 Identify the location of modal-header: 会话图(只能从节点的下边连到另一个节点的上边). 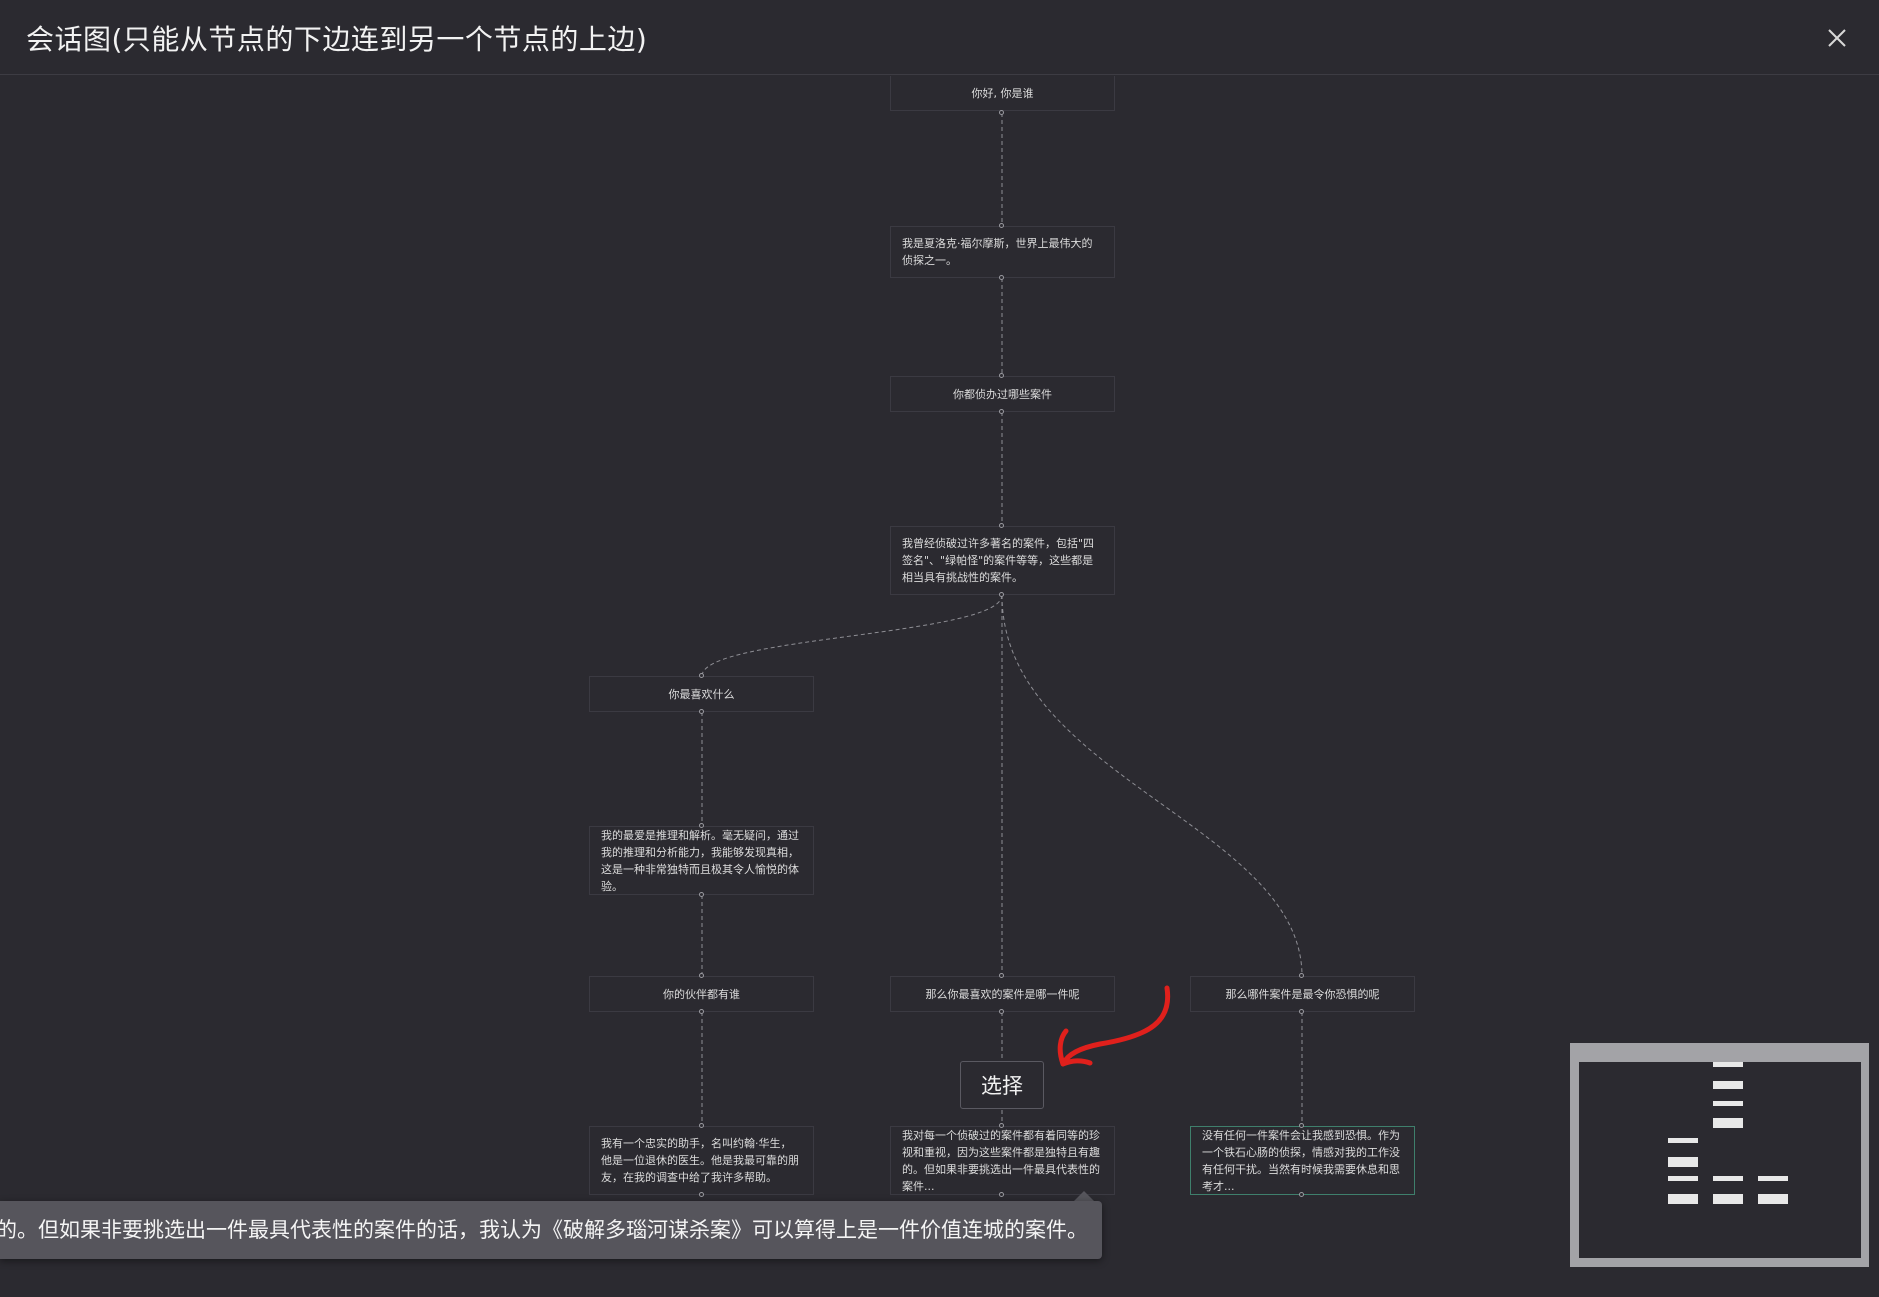
(939, 37).